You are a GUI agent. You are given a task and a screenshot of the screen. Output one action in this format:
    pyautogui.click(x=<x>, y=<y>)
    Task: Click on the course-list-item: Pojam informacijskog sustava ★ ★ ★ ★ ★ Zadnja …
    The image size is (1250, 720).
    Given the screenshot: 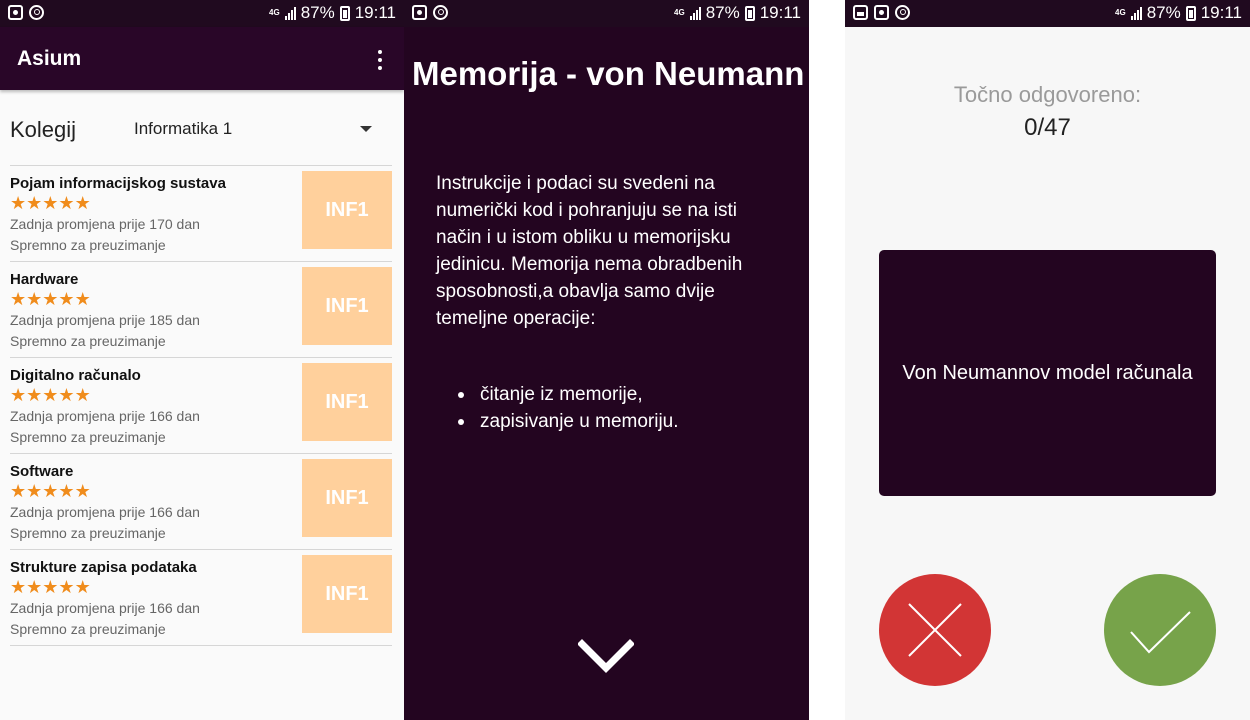 What is the action you would take?
    pyautogui.click(x=201, y=214)
    